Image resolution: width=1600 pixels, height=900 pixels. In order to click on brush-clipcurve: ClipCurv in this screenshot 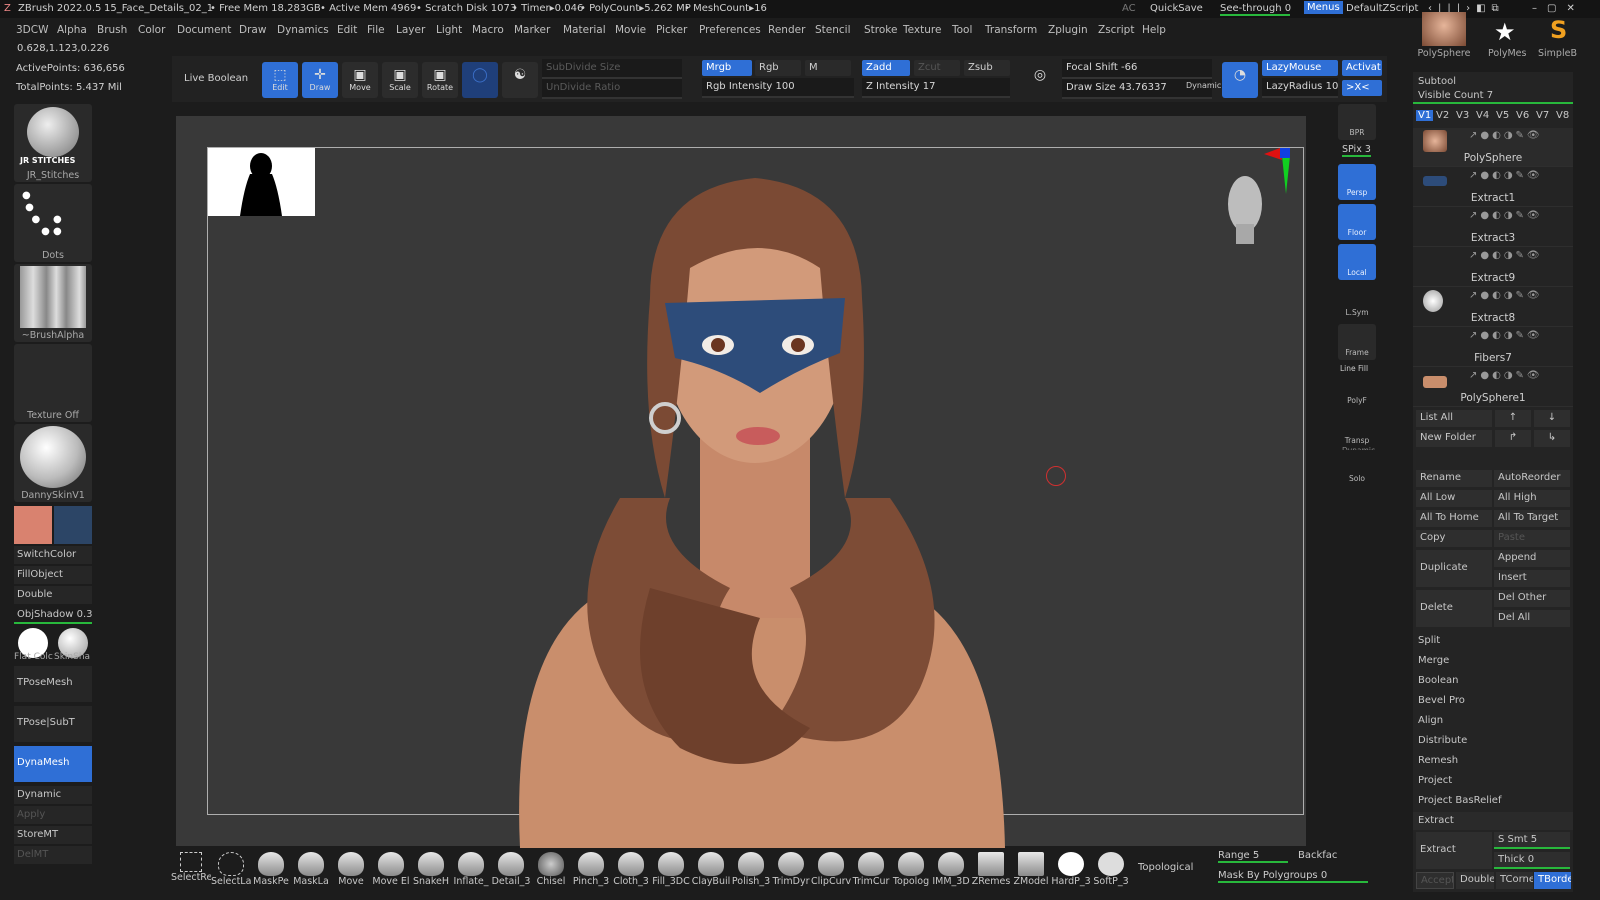, I will do `click(831, 871)`.